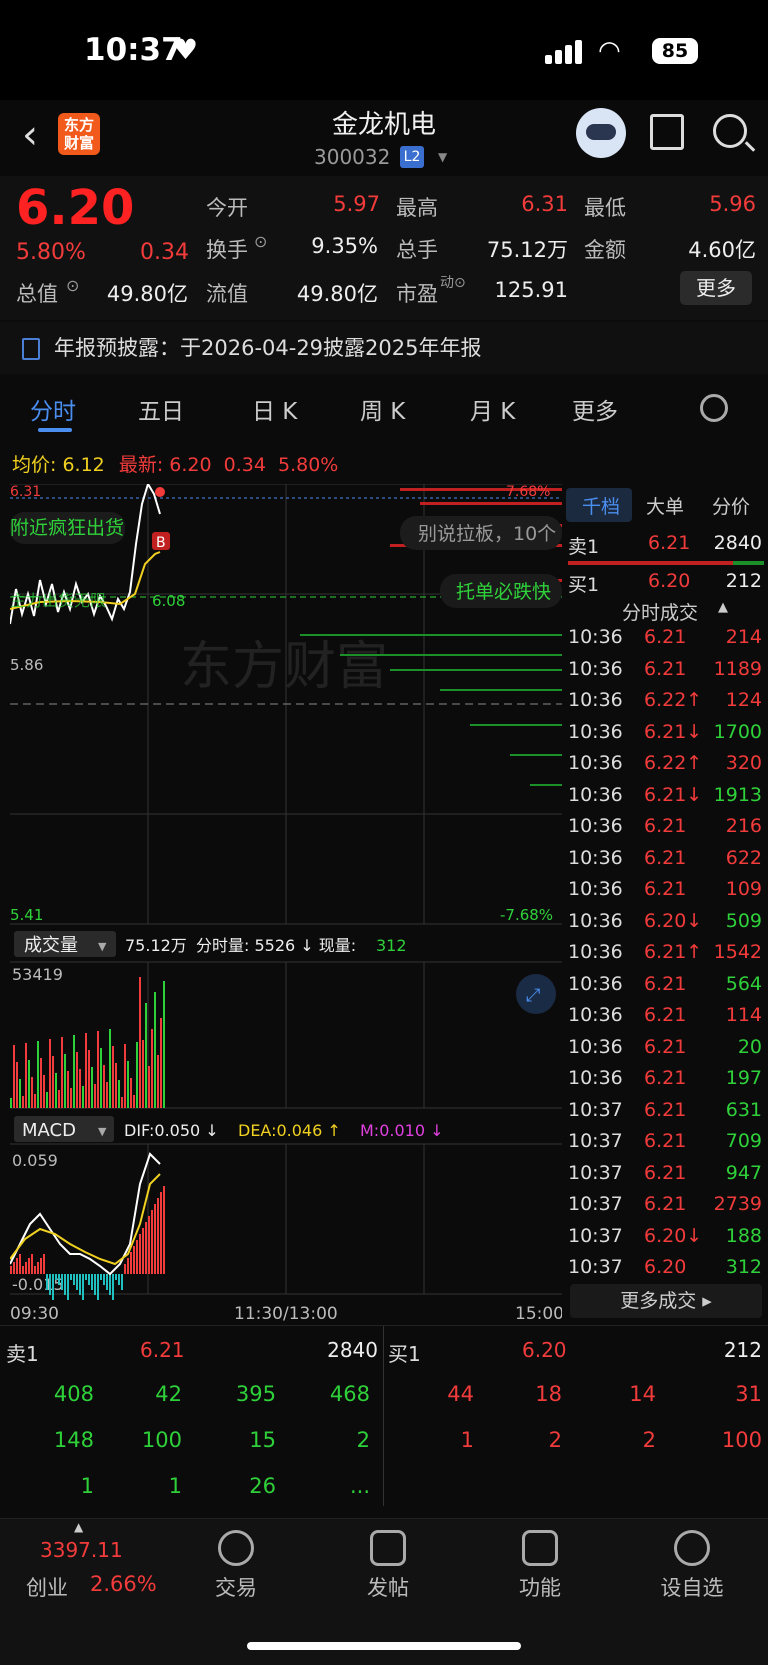 The width and height of the screenshot is (768, 1665). What do you see at coordinates (723, 607) in the screenshot?
I see `chevron-up-icon: ▲` at bounding box center [723, 607].